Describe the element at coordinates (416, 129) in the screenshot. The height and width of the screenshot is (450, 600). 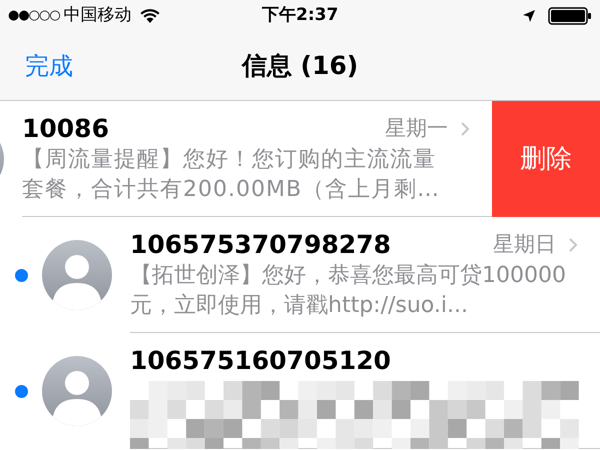
I see `message-day: 星期一` at that location.